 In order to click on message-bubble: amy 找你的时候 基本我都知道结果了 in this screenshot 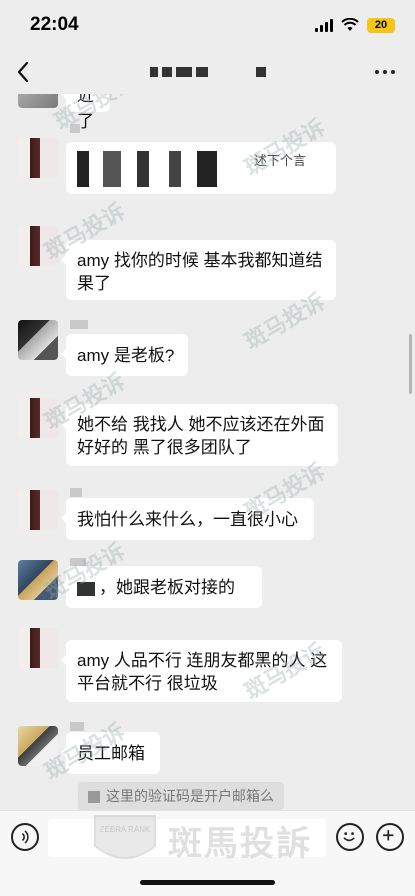, I will do `click(198, 270)`.